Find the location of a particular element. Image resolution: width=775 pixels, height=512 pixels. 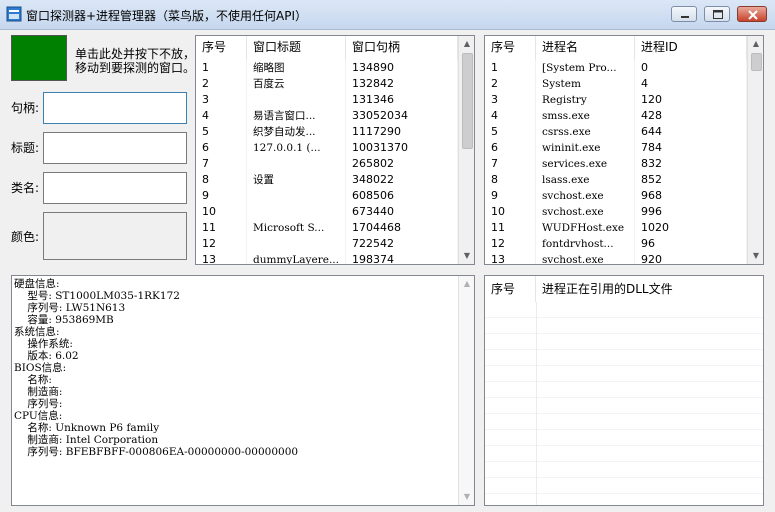

list-cell: 2 is located at coordinates (510, 84).